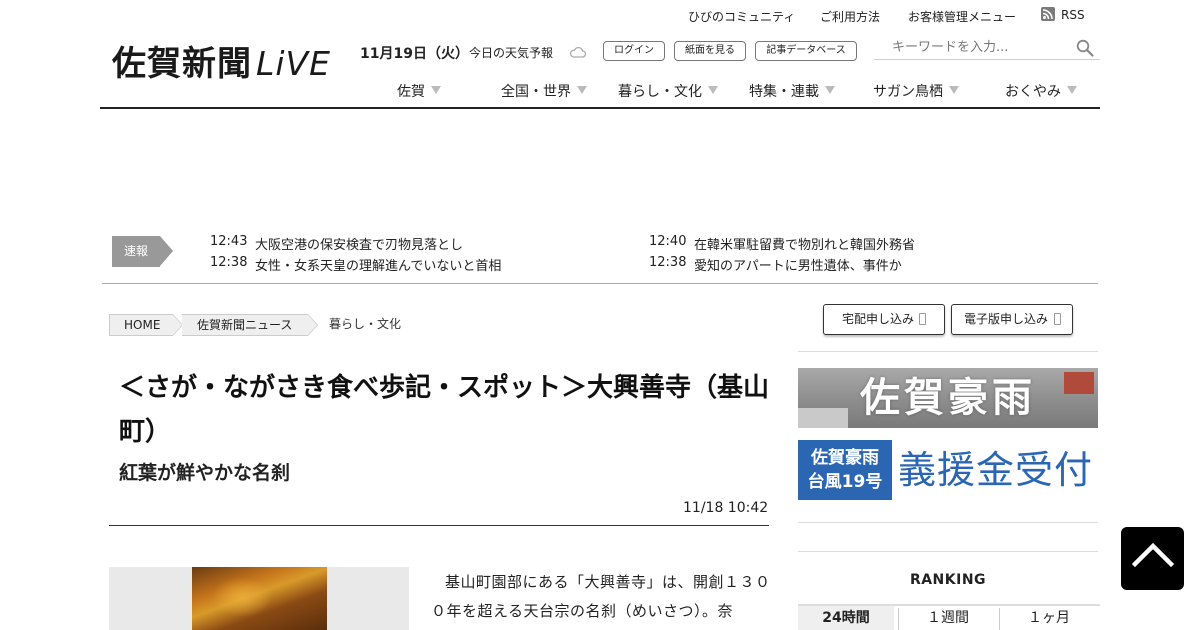 This screenshot has height=630, width=1200. Describe the element at coordinates (1033, 92) in the screenshot. I see `nav-label: おくやみ` at that location.